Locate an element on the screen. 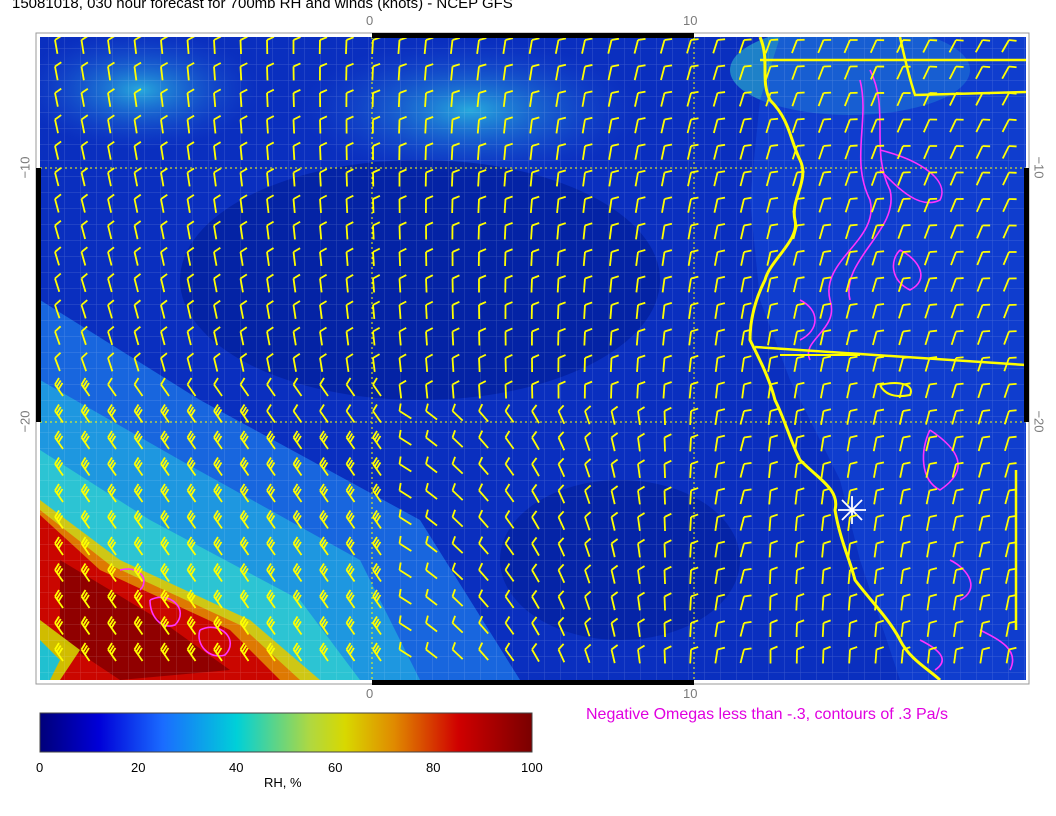 This screenshot has width=1056, height=816. colorbar-tick: 0 is located at coordinates (40, 767).